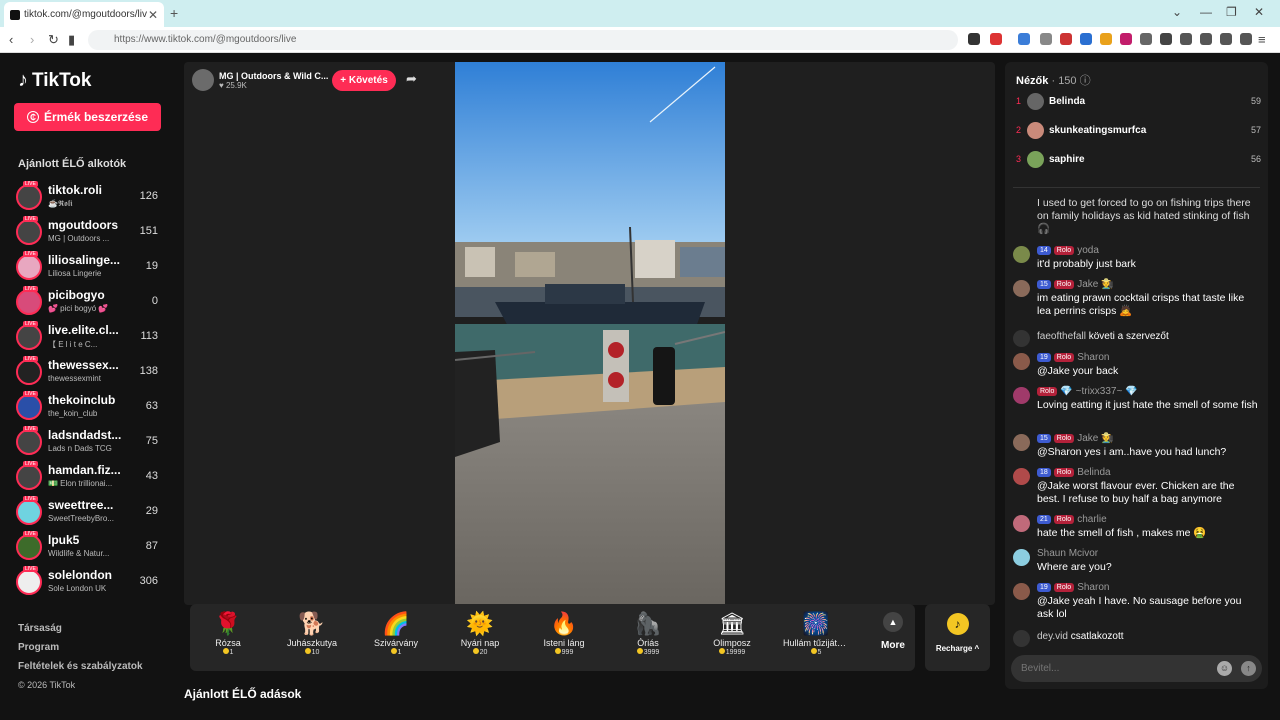 This screenshot has height=720, width=1280. I want to click on puzzle-icon, so click(1146, 39).